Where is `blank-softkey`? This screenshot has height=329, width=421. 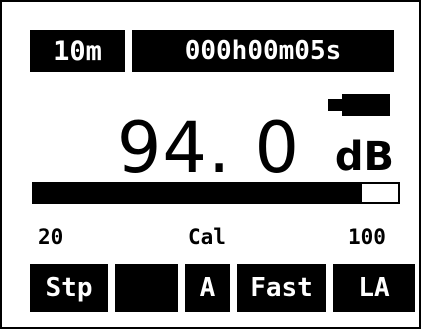
blank-softkey is located at coordinates (146, 288).